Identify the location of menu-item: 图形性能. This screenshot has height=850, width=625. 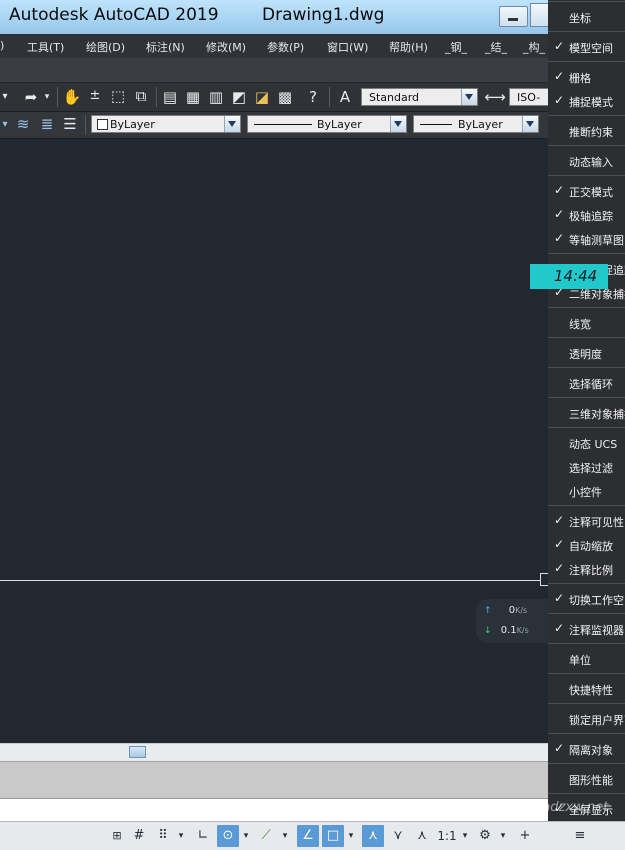
(586, 779).